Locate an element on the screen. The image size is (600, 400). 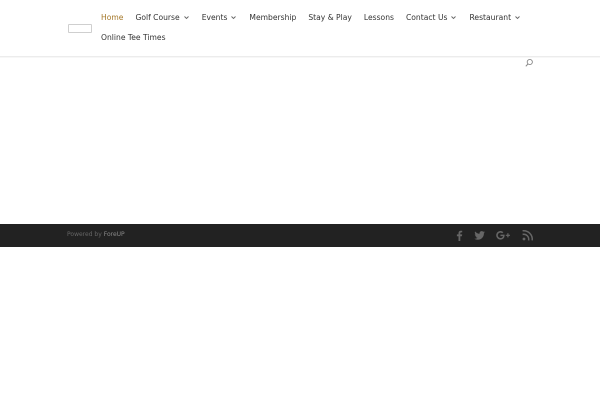
nav-item-golf-course: Golf Course is located at coordinates (162, 17).